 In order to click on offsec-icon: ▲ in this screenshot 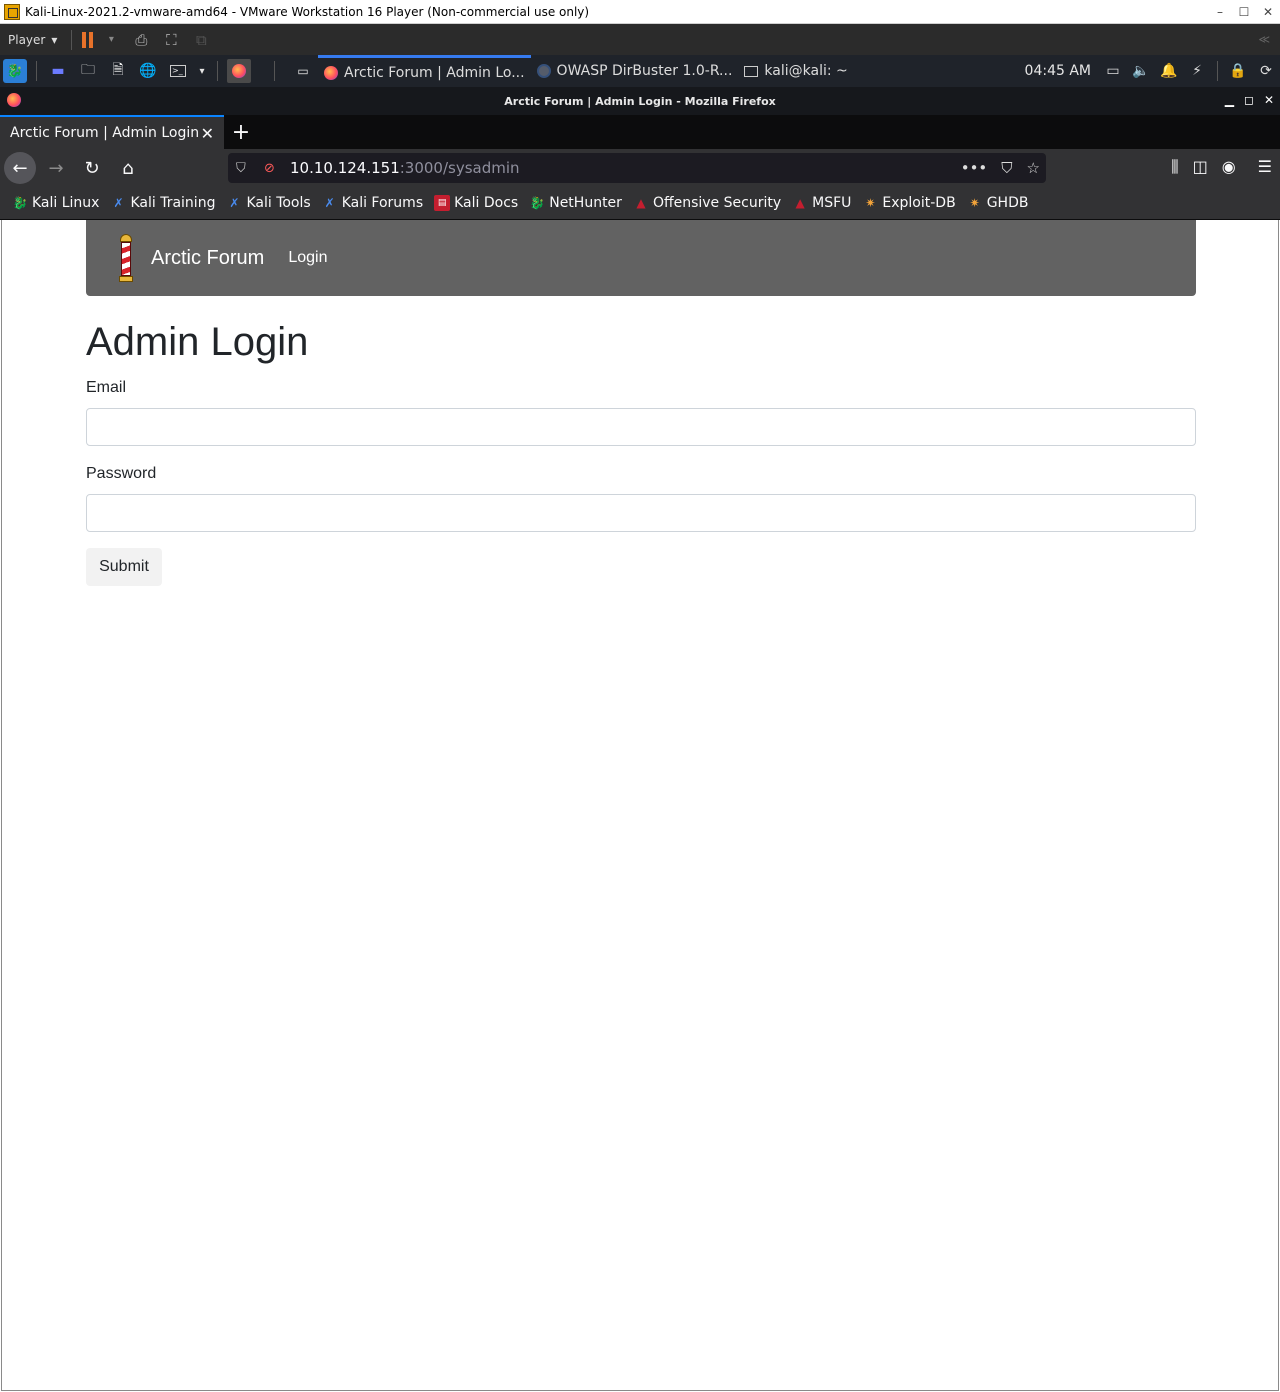, I will do `click(641, 203)`.